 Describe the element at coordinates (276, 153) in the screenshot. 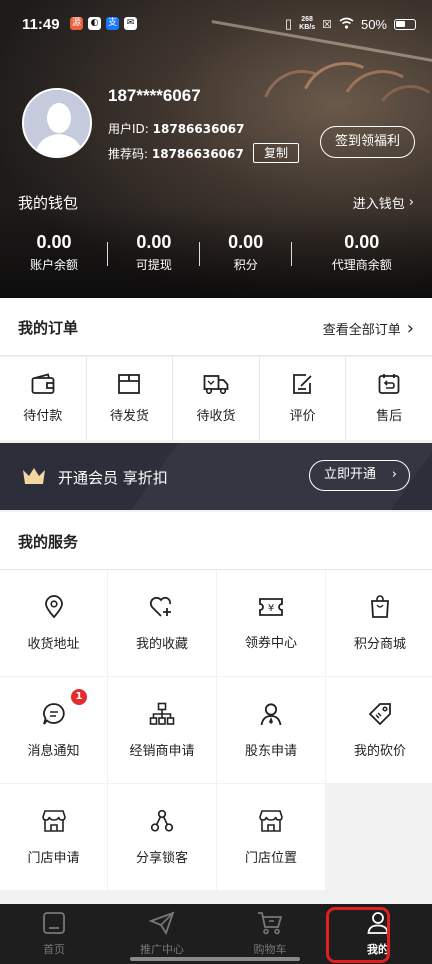

I see `copy-button: 复制` at that location.